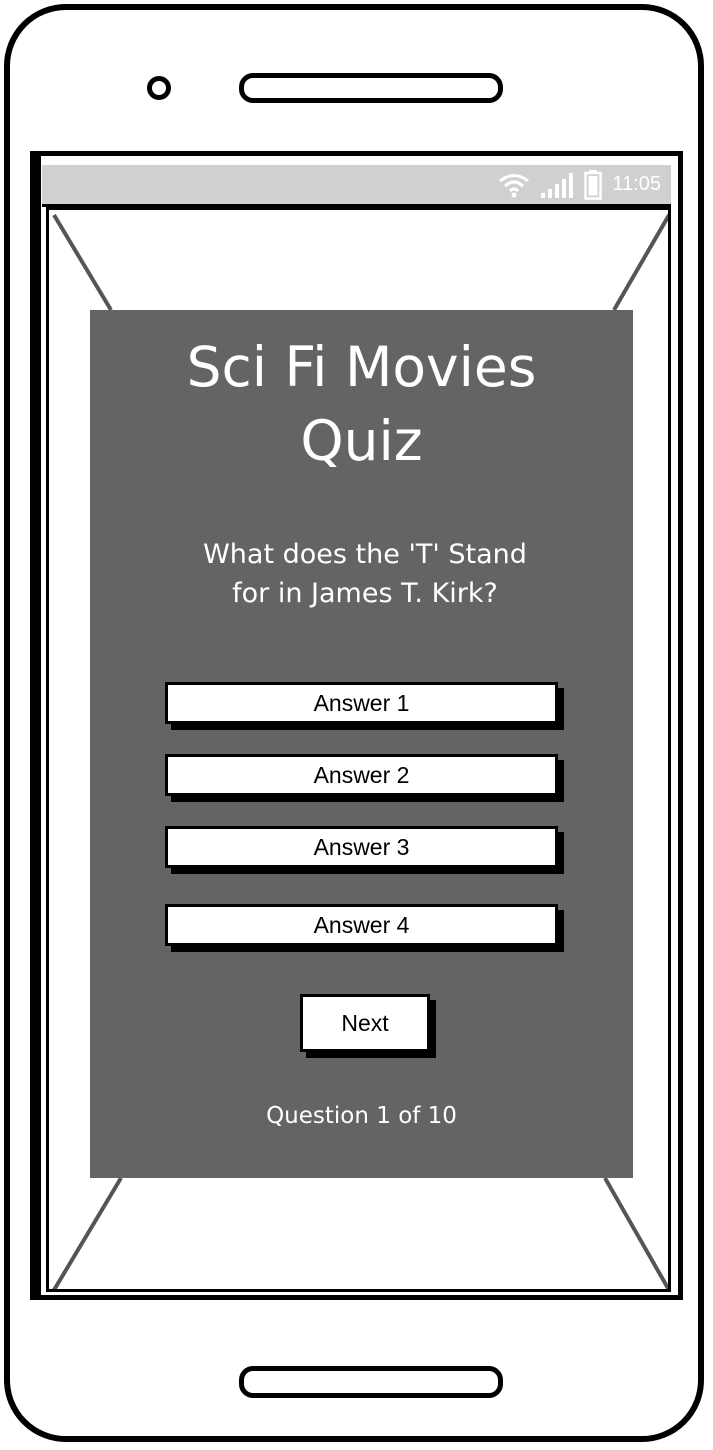 The height and width of the screenshot is (1450, 713). What do you see at coordinates (593, 184) in the screenshot?
I see `battery-icon` at bounding box center [593, 184].